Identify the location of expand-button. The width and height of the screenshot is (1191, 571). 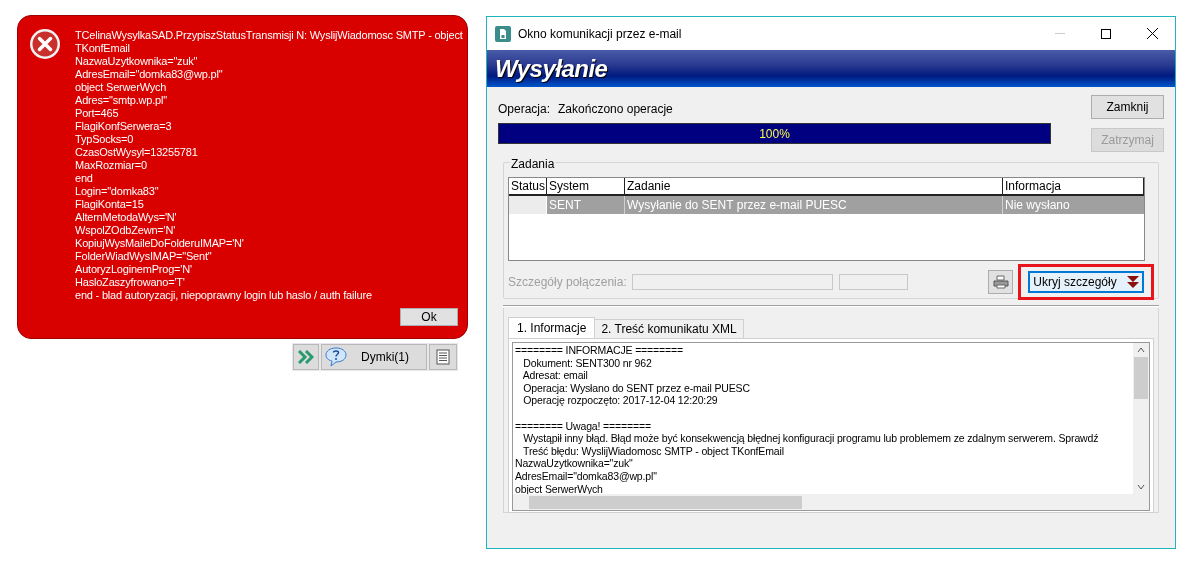
(306, 357).